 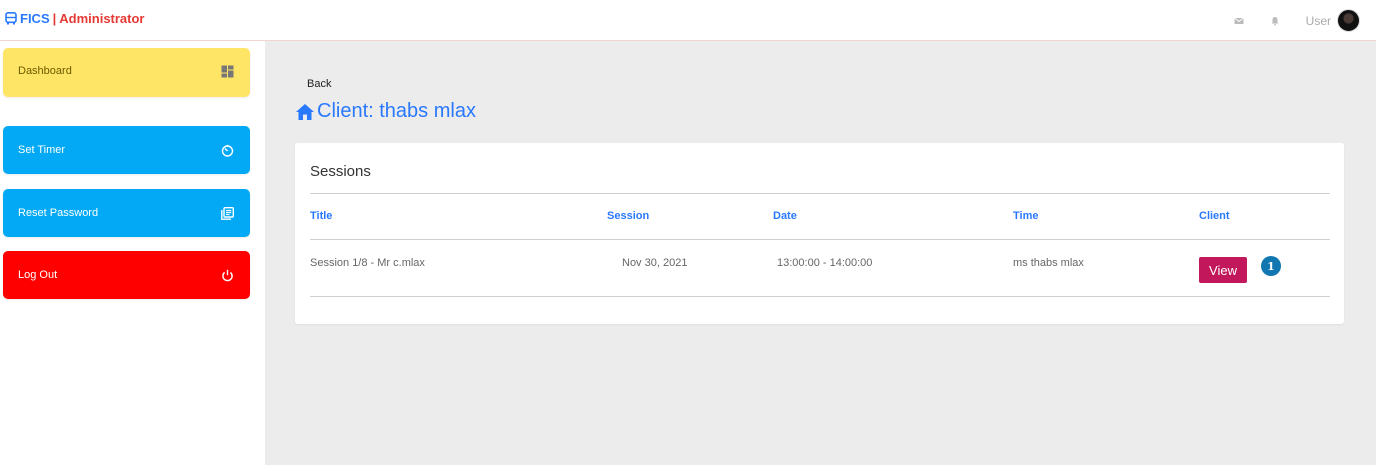 I want to click on sidebar-item-reset-password: Reset Password, so click(x=126, y=213).